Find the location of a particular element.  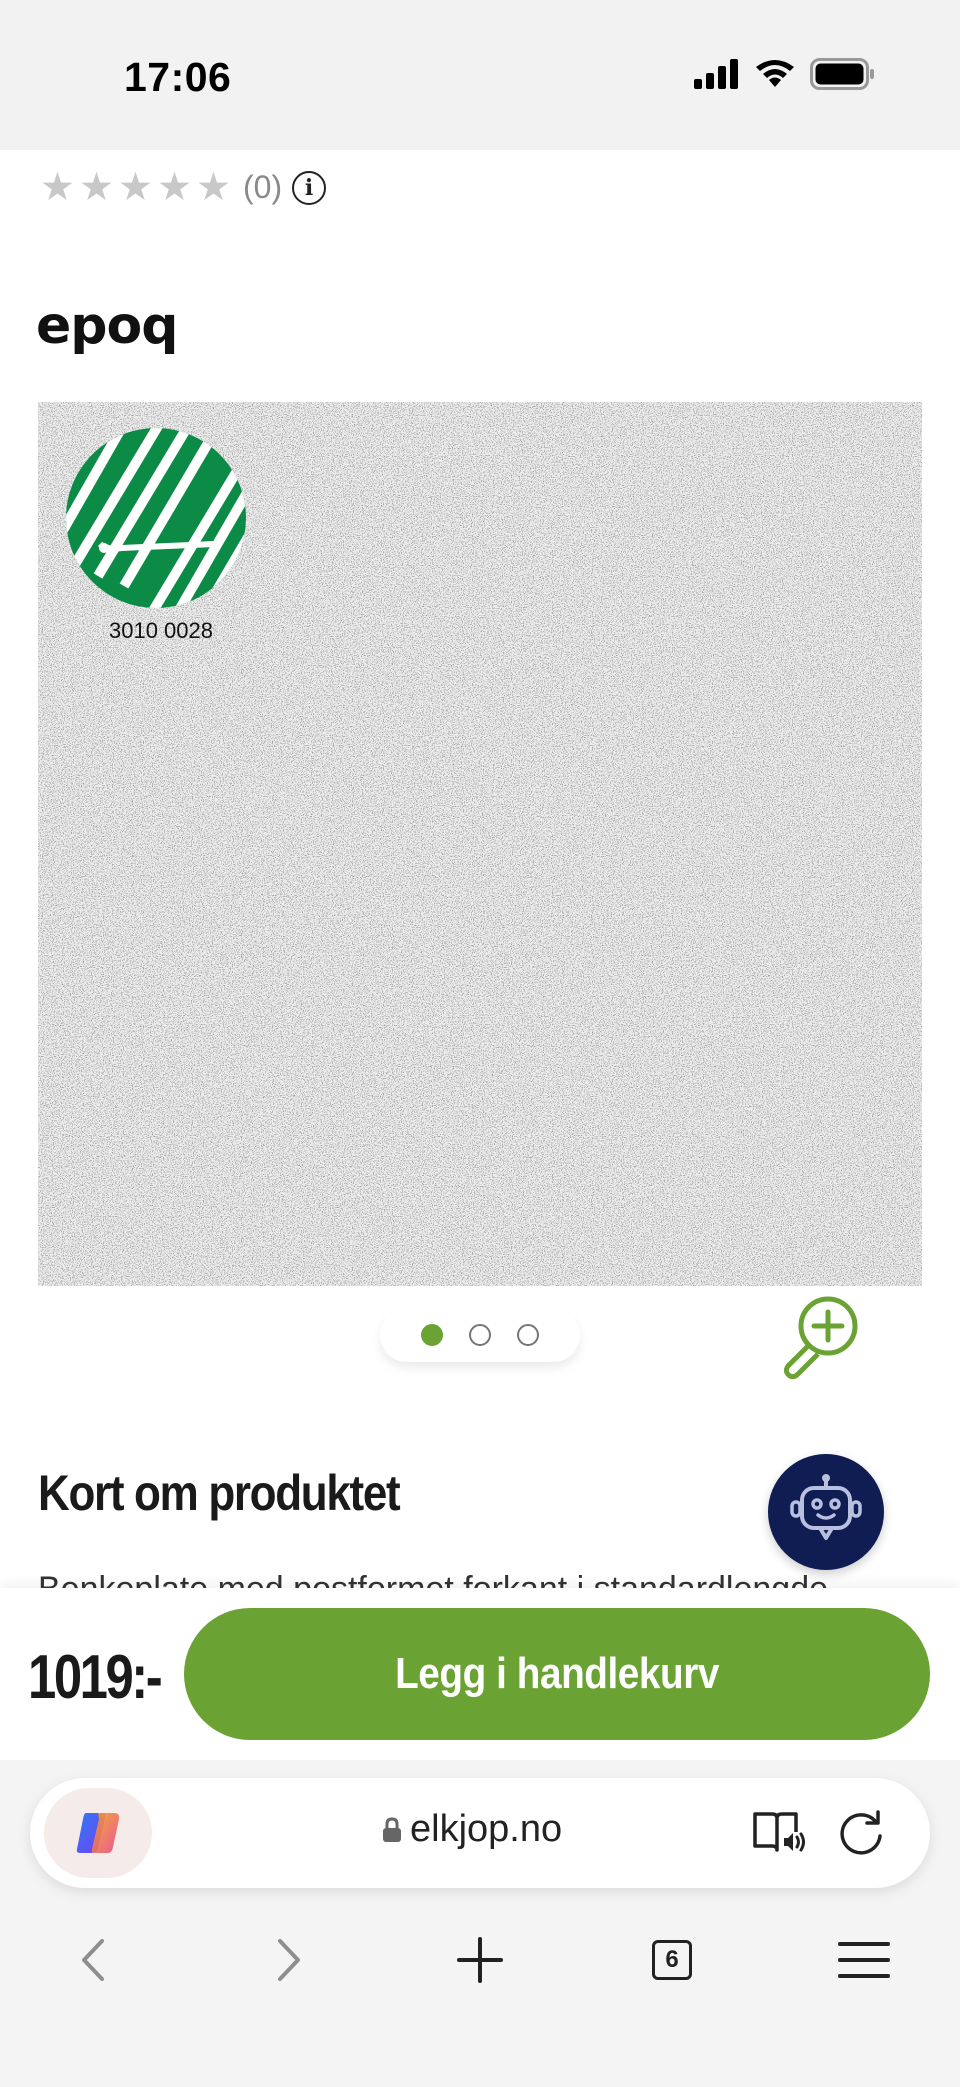

add-to-cart-label: Legg i handlekurv is located at coordinates (557, 1673).